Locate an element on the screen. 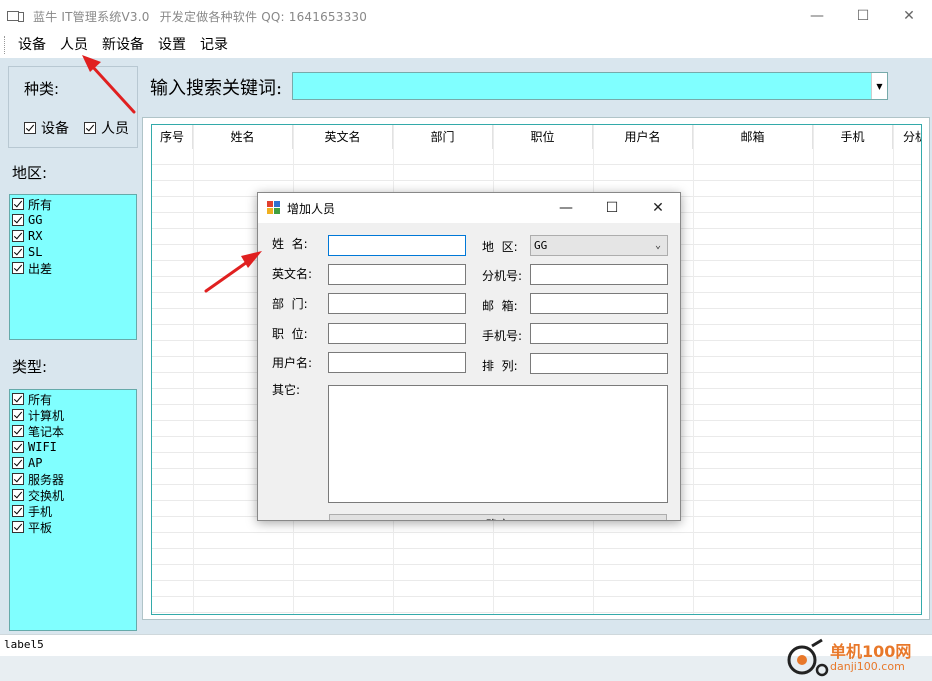 This screenshot has height=681, width=932. minimize-button: — is located at coordinates (817, 16).